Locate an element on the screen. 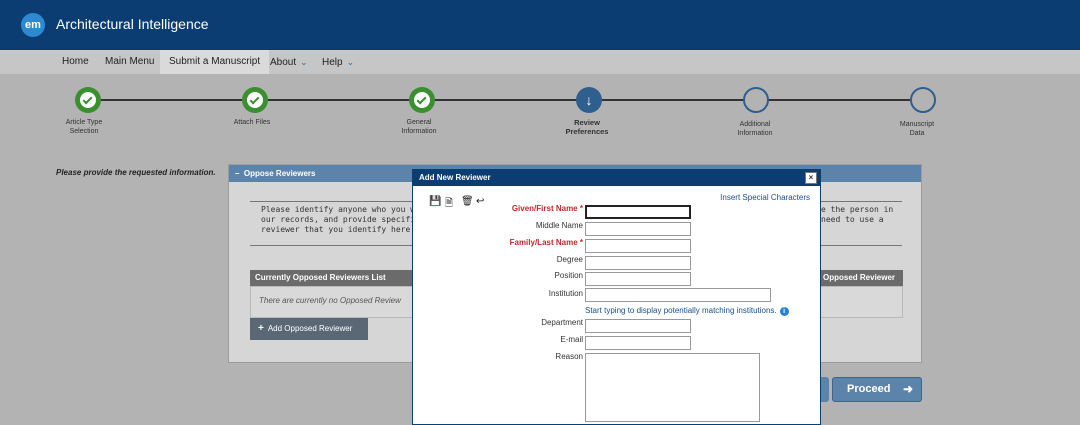 The width and height of the screenshot is (1080, 425). reason-label: Reason is located at coordinates (569, 356).